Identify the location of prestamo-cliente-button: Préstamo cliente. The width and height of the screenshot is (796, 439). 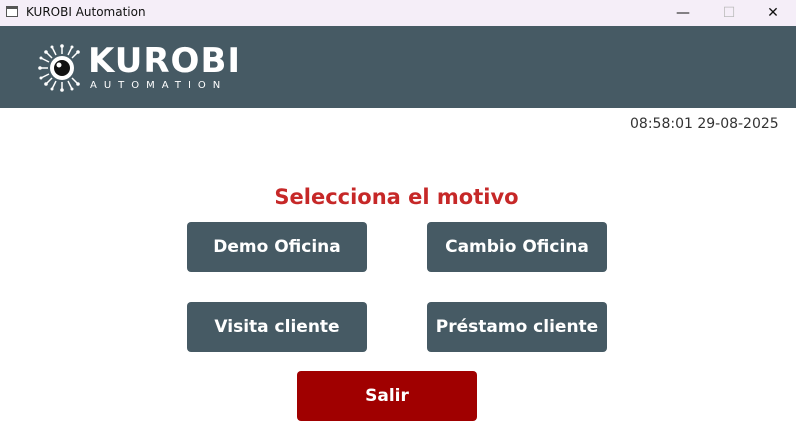
(517, 327).